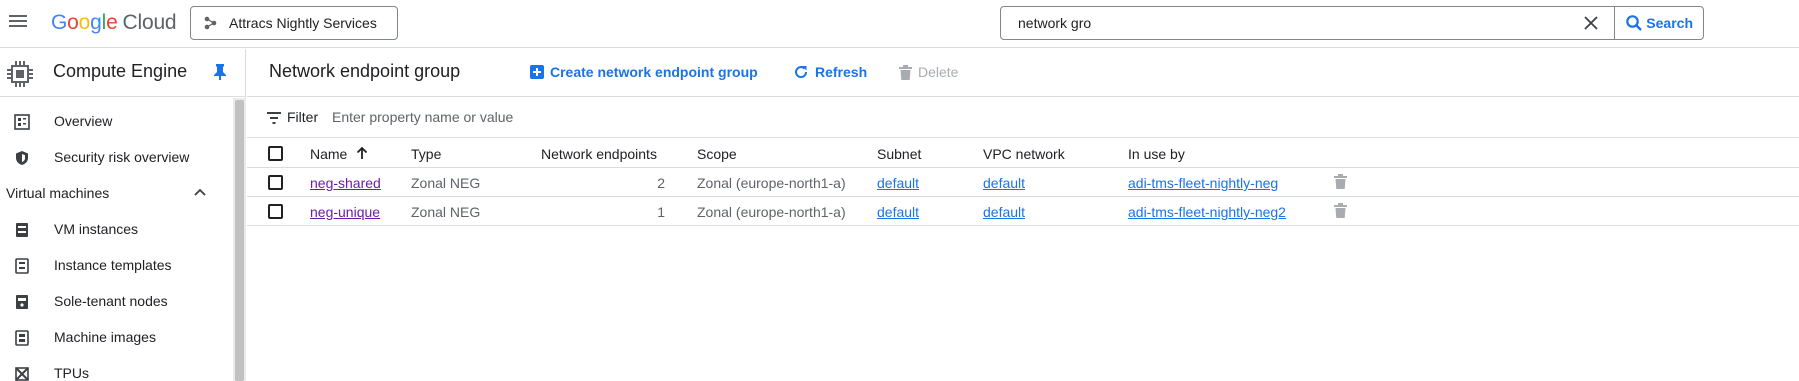 This screenshot has width=1799, height=381. What do you see at coordinates (303, 117) in the screenshot?
I see `filter-label: Filter` at bounding box center [303, 117].